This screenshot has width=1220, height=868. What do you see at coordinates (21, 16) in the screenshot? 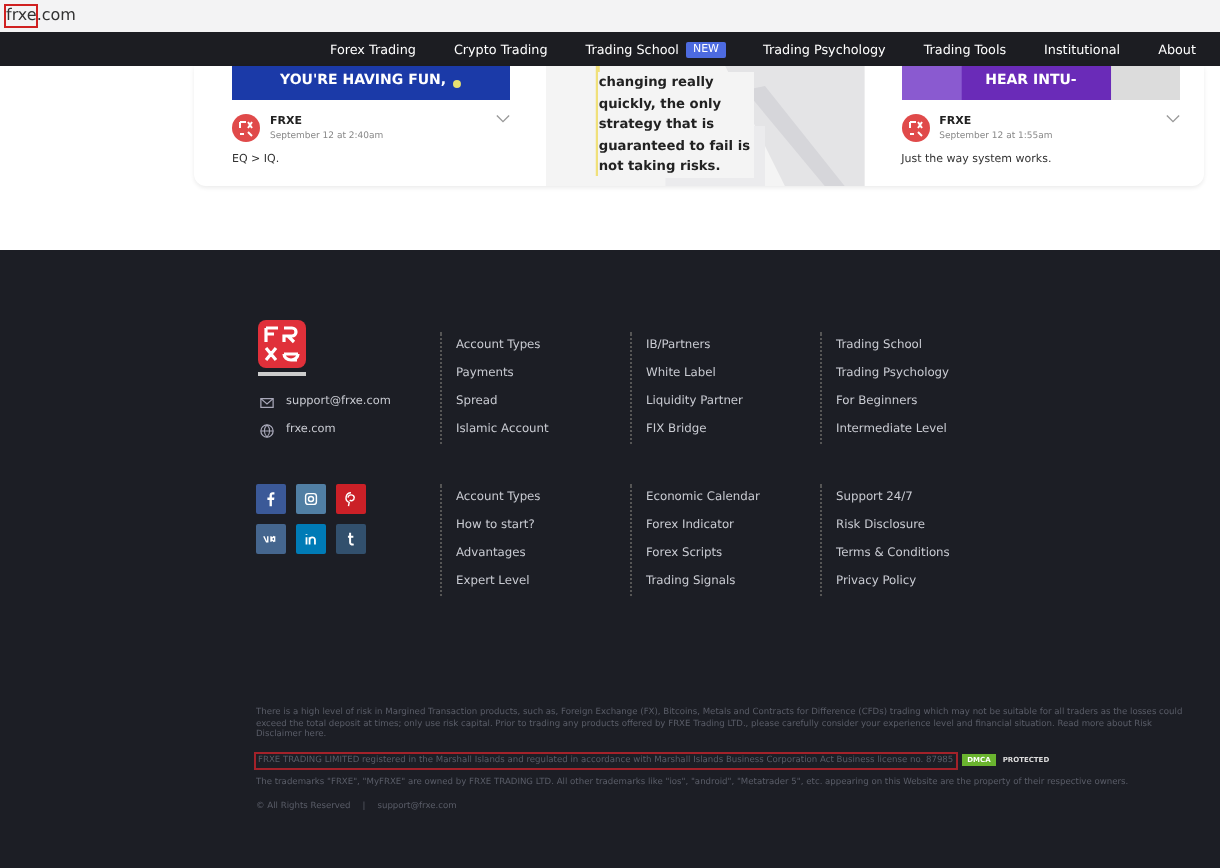
I see `url-text: frxe` at bounding box center [21, 16].